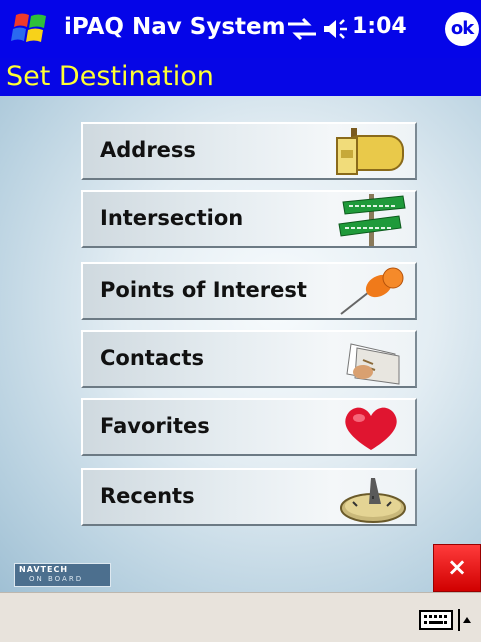  I want to click on heart-icon, so click(371, 428).